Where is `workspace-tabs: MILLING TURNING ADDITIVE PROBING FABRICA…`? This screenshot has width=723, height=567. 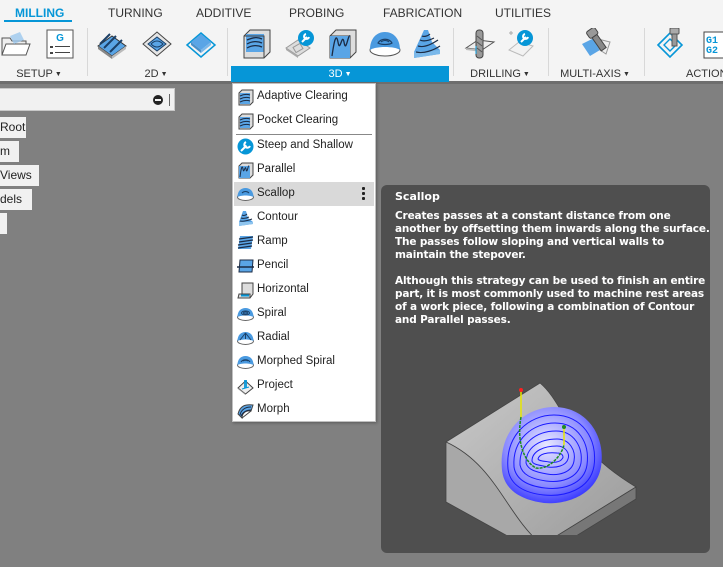
workspace-tabs: MILLING TURNING ADDITIVE PROBING FABRICA… is located at coordinates (361, 12).